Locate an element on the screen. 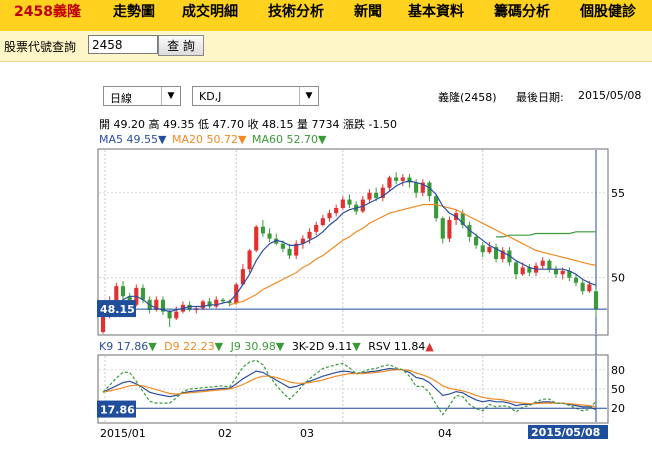  x-axis-tick: 2015/01 is located at coordinates (123, 433).